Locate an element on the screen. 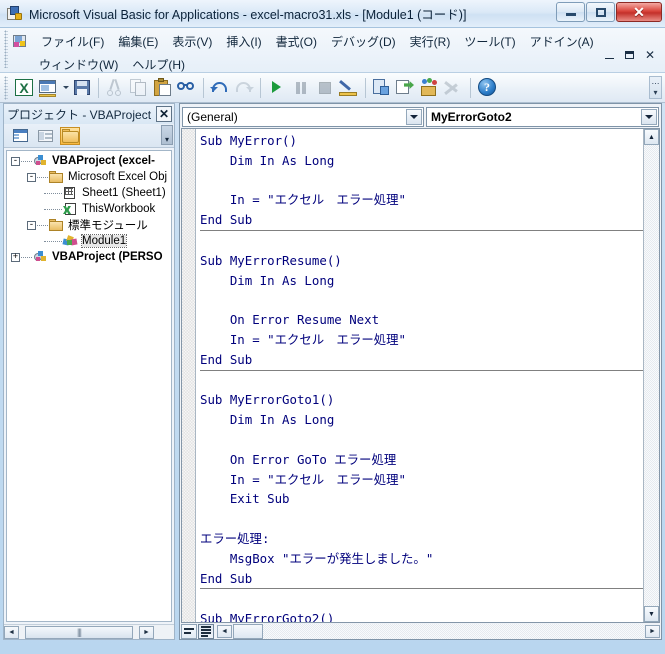 Image resolution: width=665 pixels, height=654 pixels. project-tree-horizontal-scrollbar: ◄ ||| ► is located at coordinates (89, 631).